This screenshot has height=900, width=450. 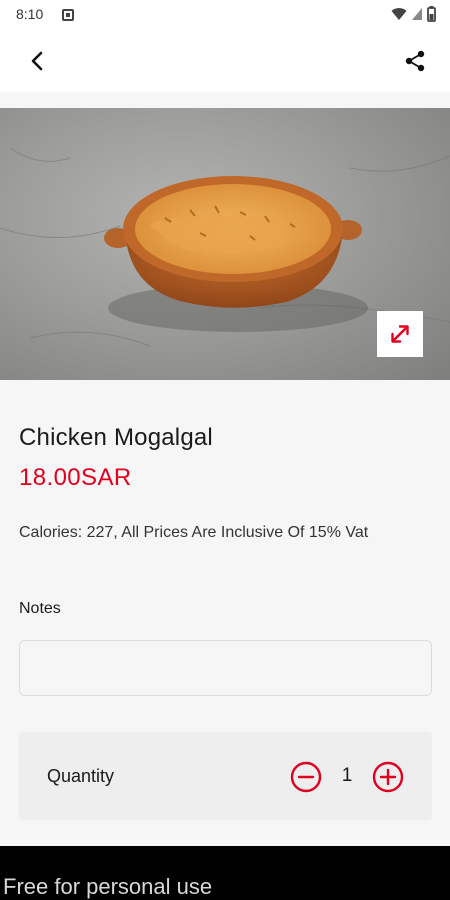 What do you see at coordinates (431, 14) in the screenshot?
I see `battery-icon` at bounding box center [431, 14].